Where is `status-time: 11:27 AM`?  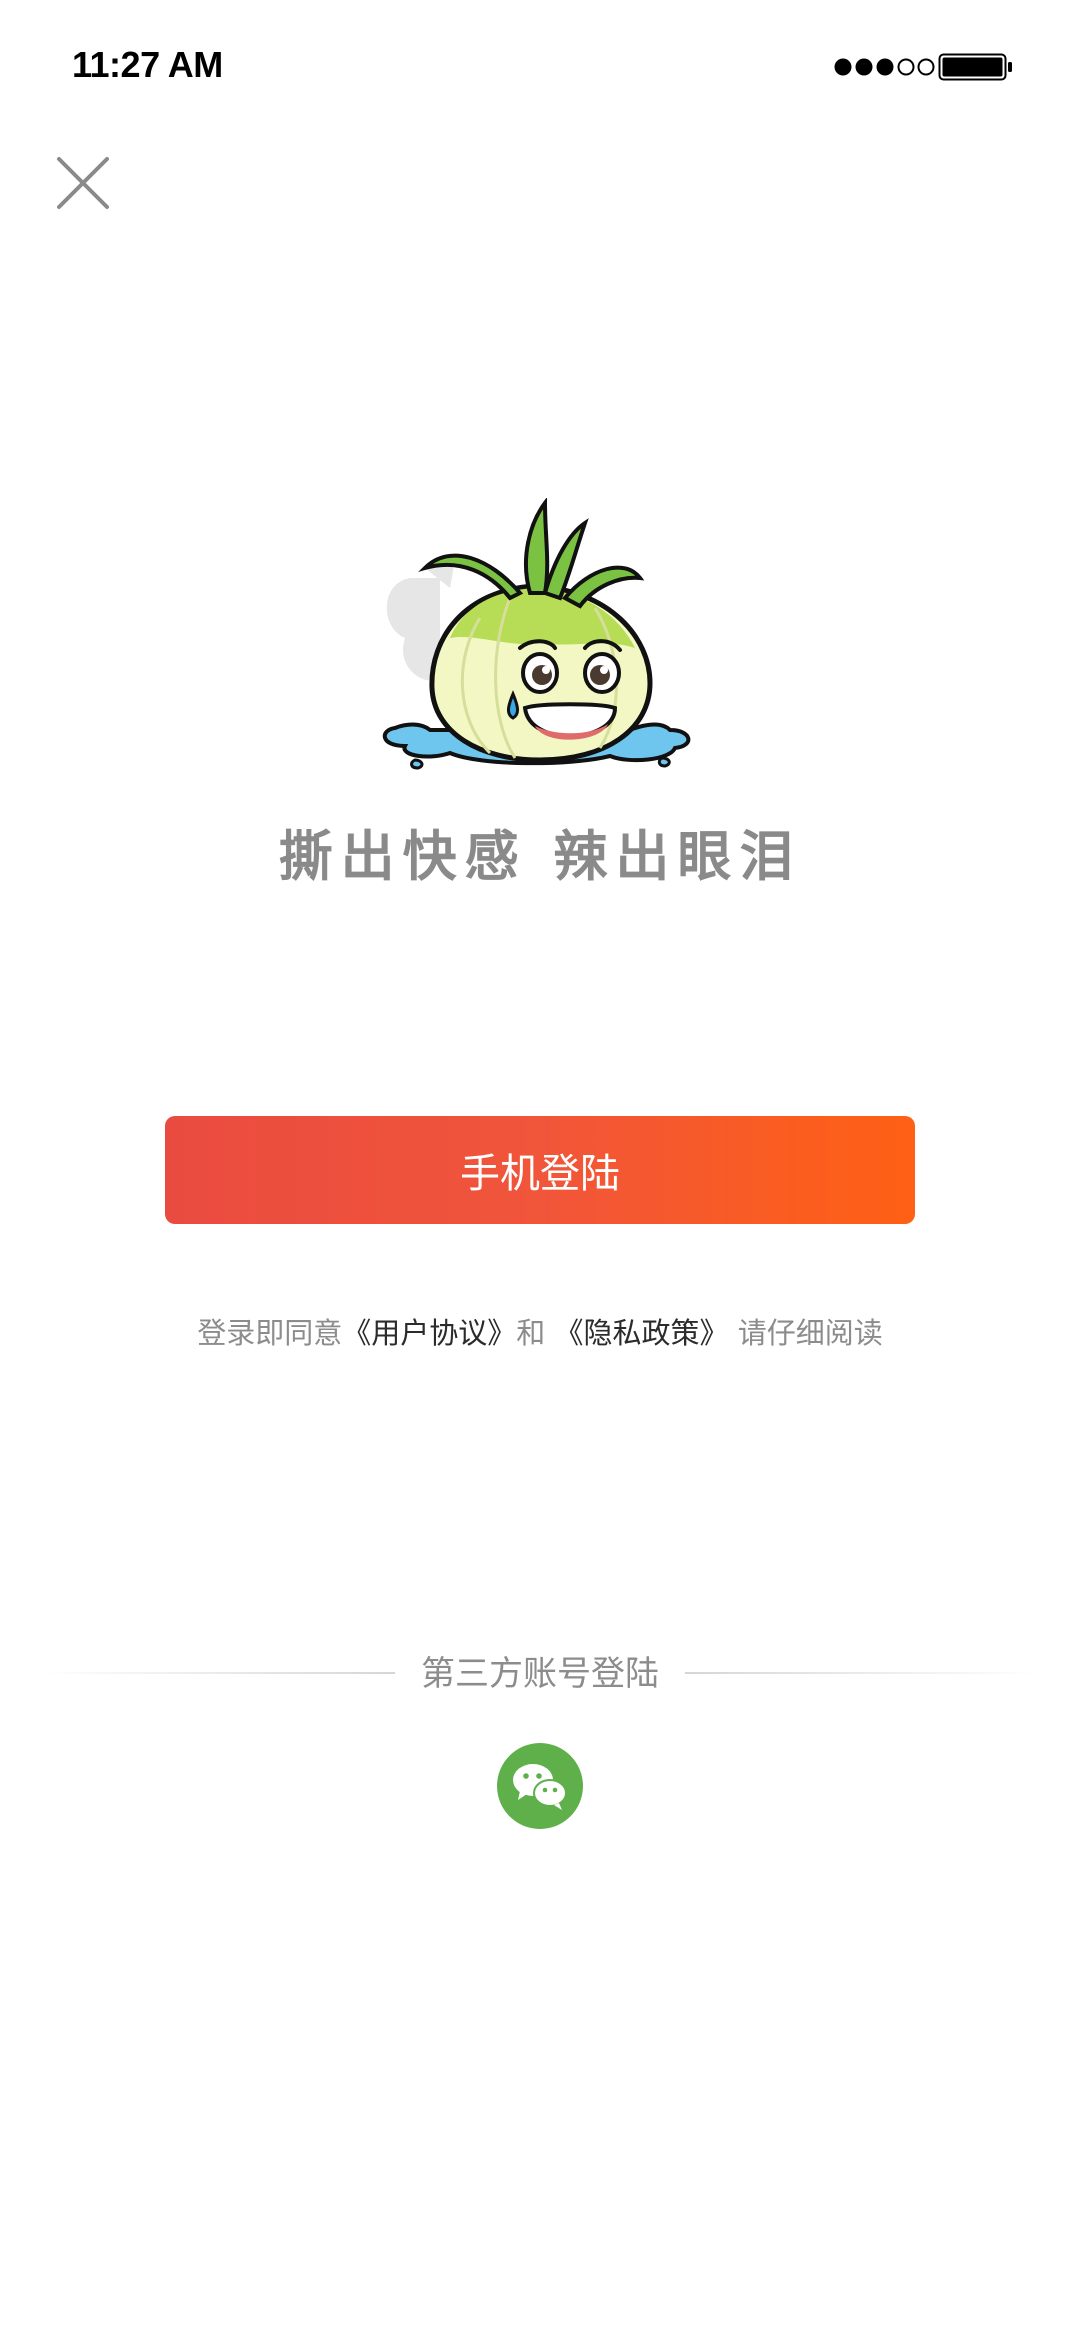 status-time: 11:27 AM is located at coordinates (147, 64).